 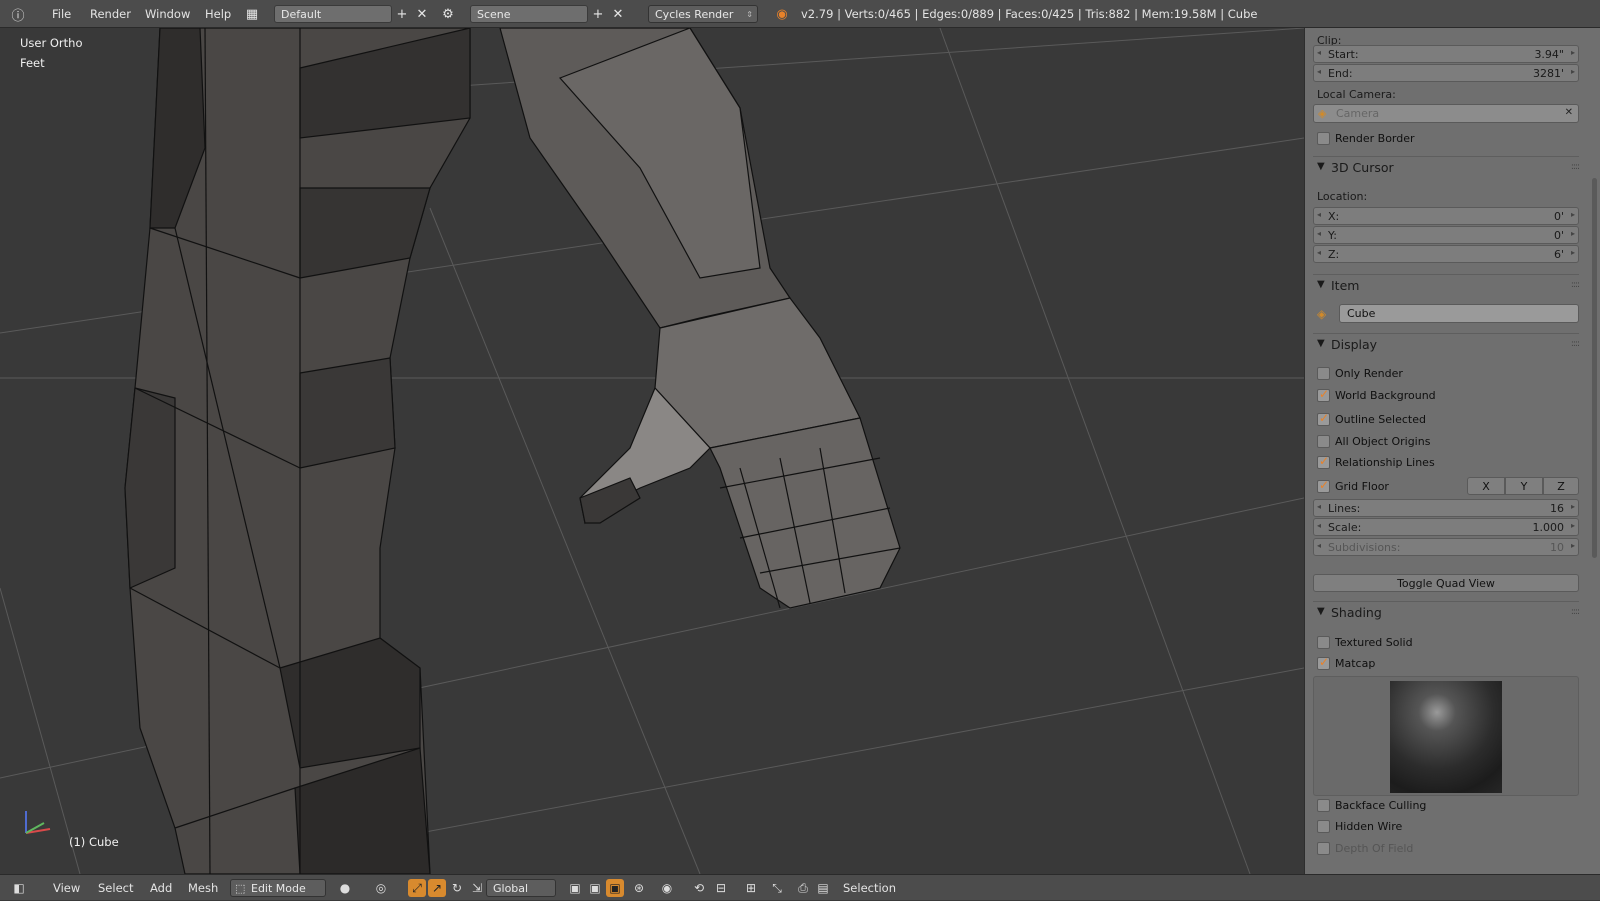 I want to click on depth-of-field-checkbox: Depth Of Field, so click(x=1446, y=849).